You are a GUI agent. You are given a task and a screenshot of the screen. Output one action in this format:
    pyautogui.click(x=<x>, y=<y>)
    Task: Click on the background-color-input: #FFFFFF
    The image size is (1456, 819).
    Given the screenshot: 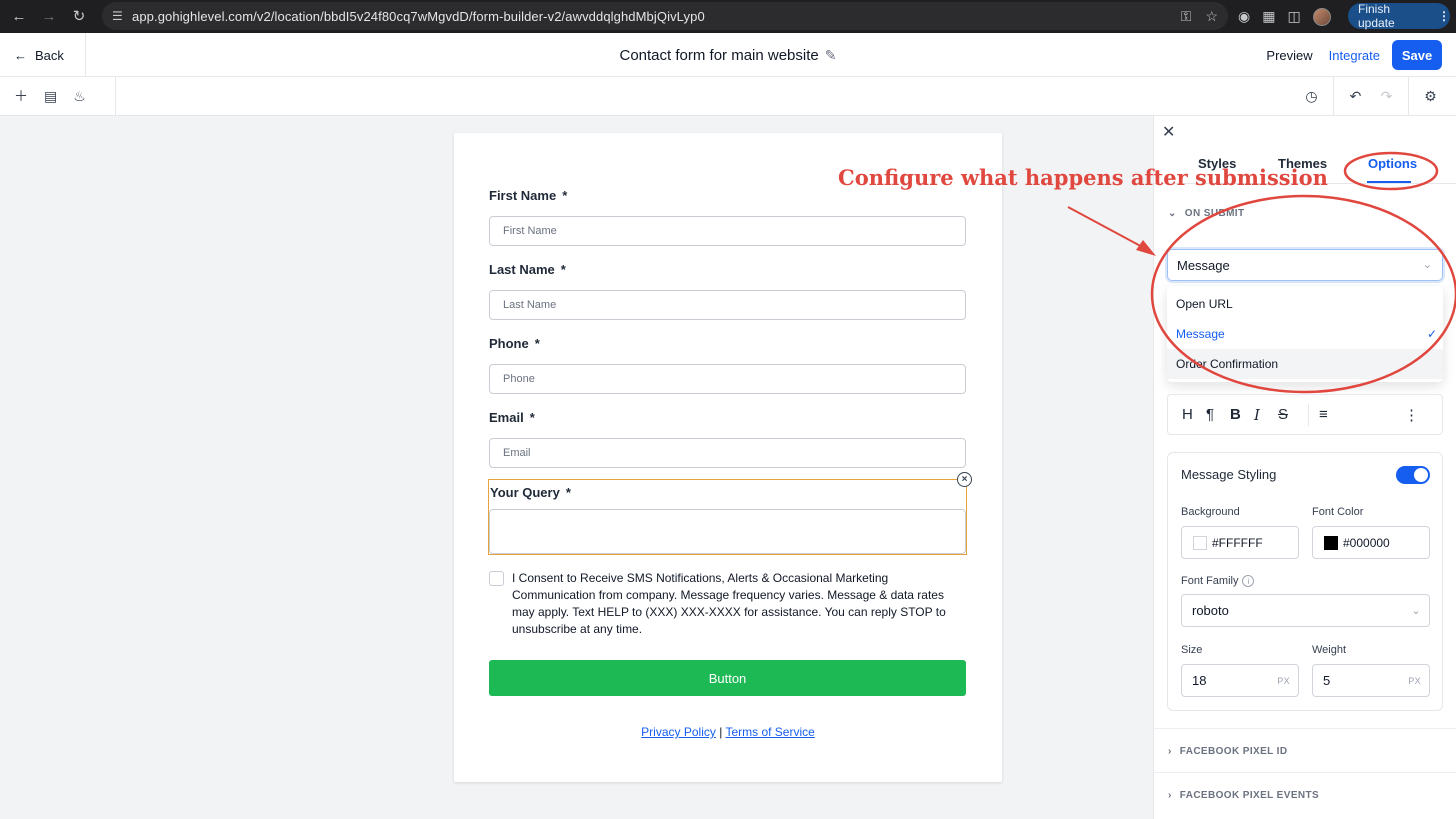 What is the action you would take?
    pyautogui.click(x=1240, y=542)
    